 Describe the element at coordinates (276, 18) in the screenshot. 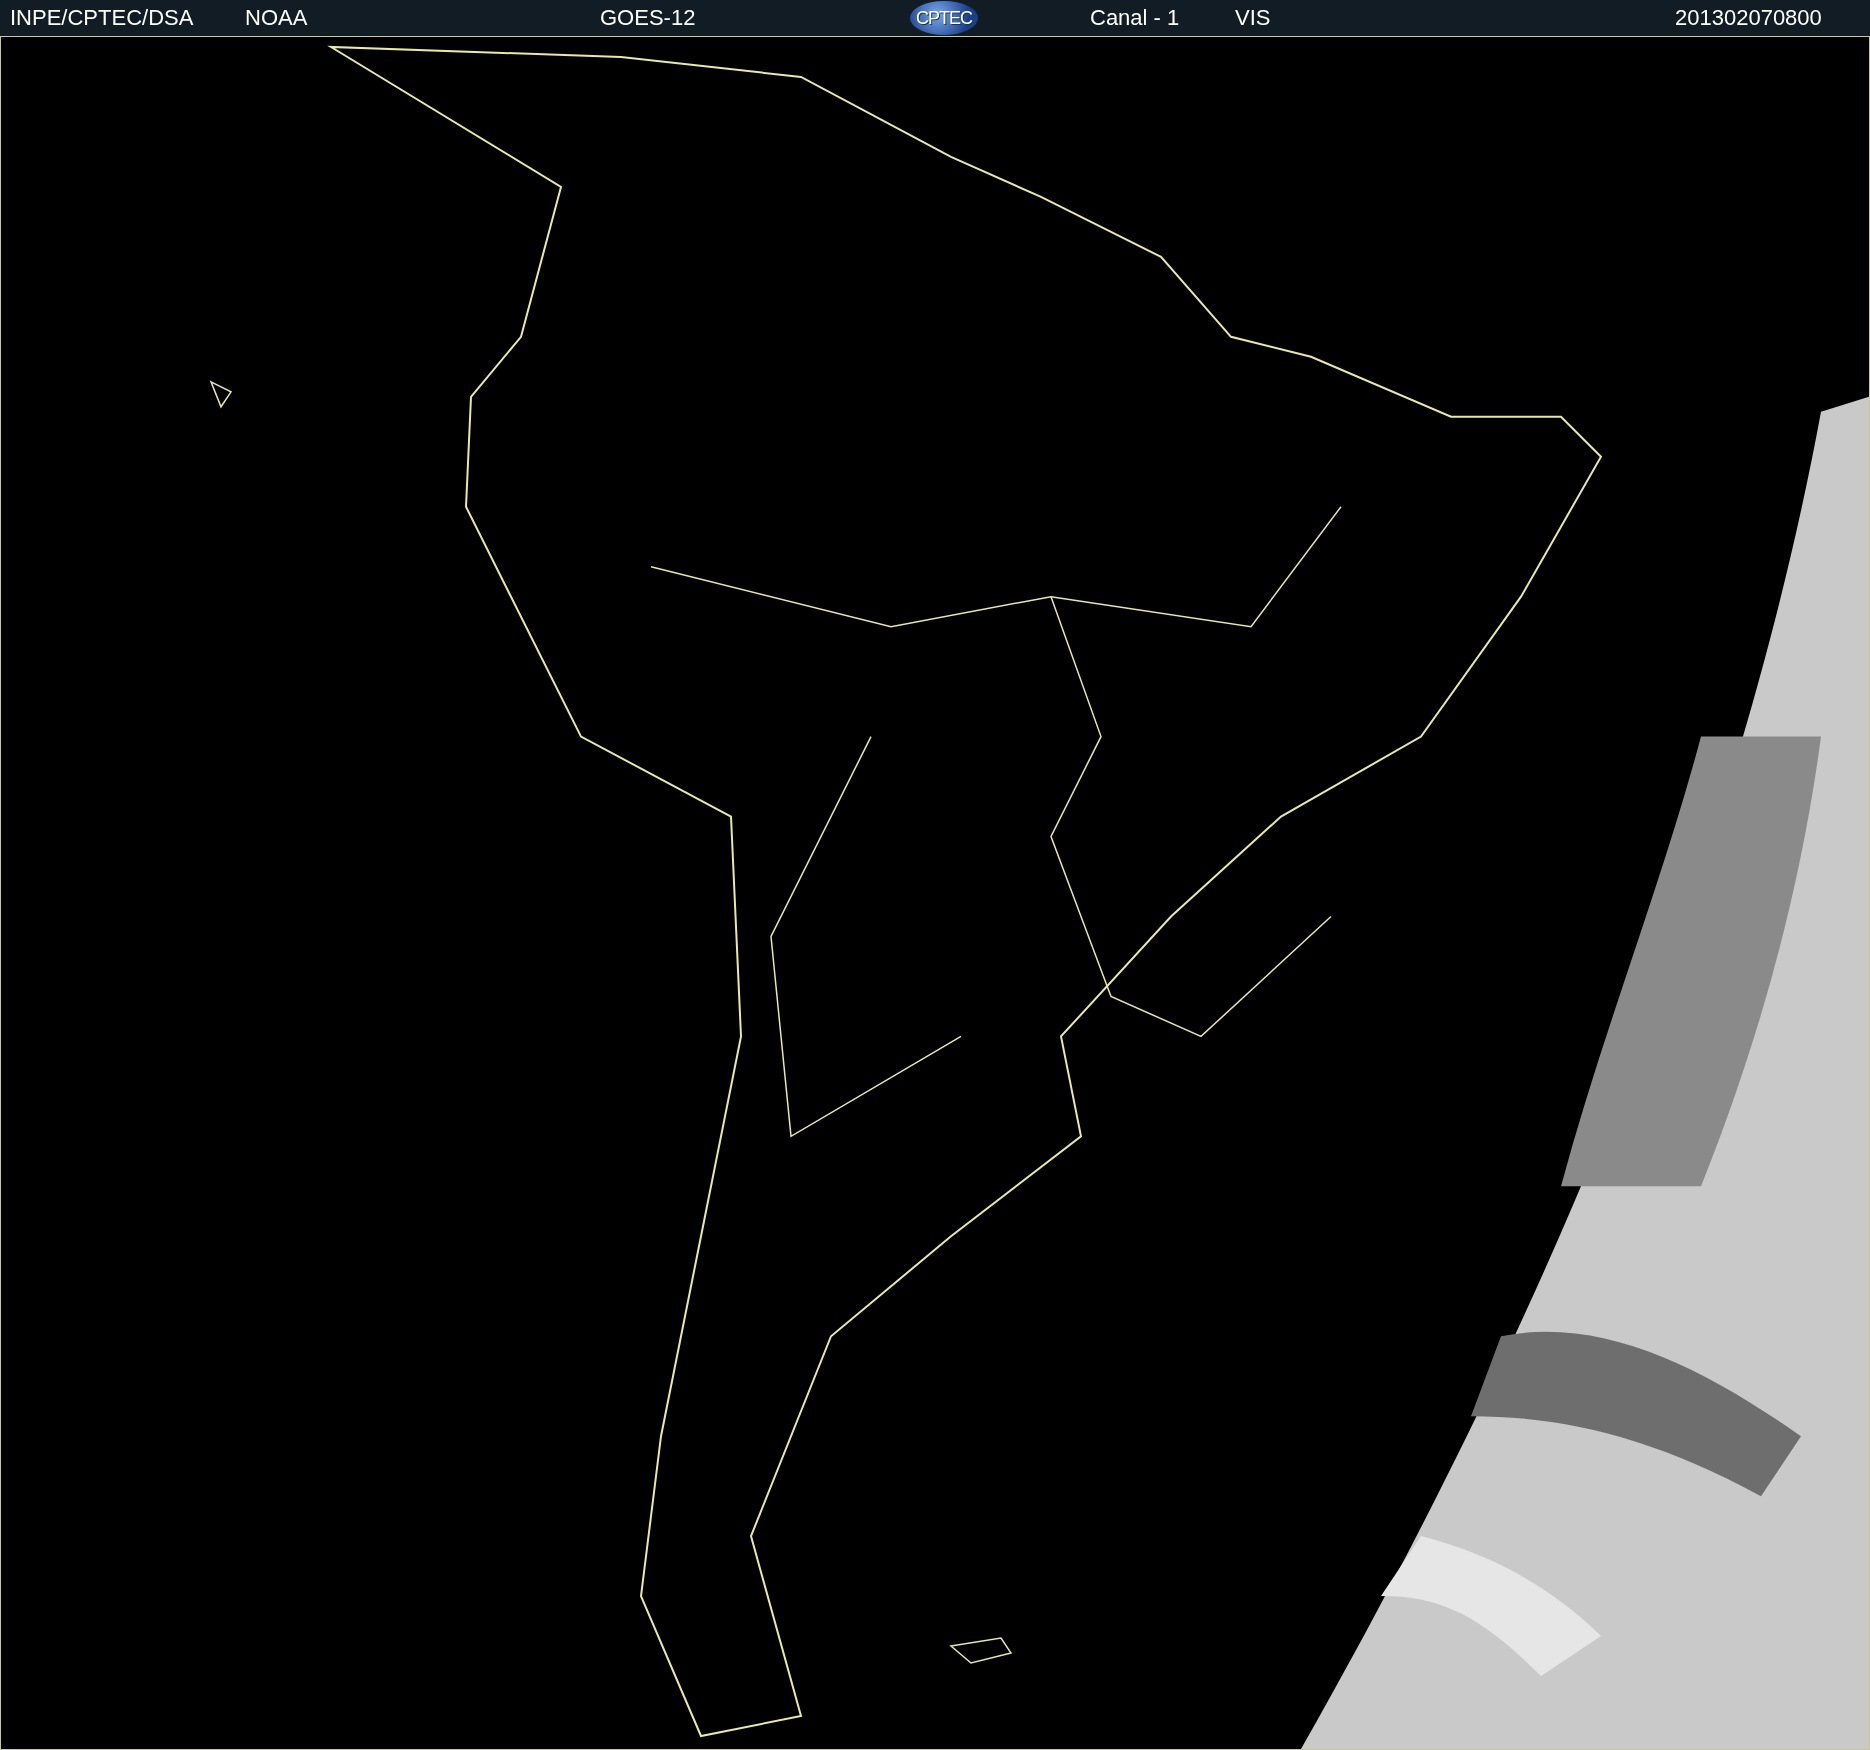

I see `agency-label: NOAA` at that location.